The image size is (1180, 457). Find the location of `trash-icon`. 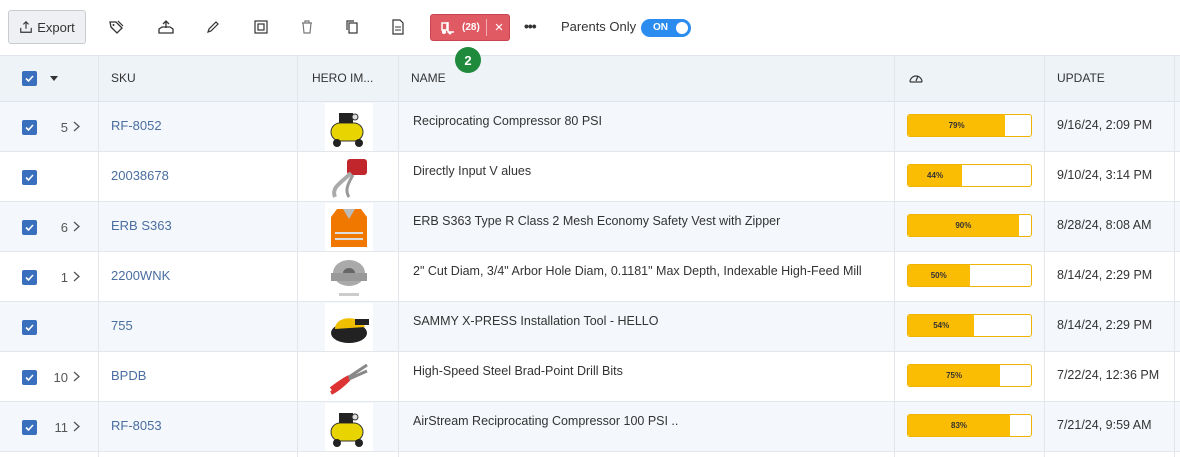

trash-icon is located at coordinates (307, 27).